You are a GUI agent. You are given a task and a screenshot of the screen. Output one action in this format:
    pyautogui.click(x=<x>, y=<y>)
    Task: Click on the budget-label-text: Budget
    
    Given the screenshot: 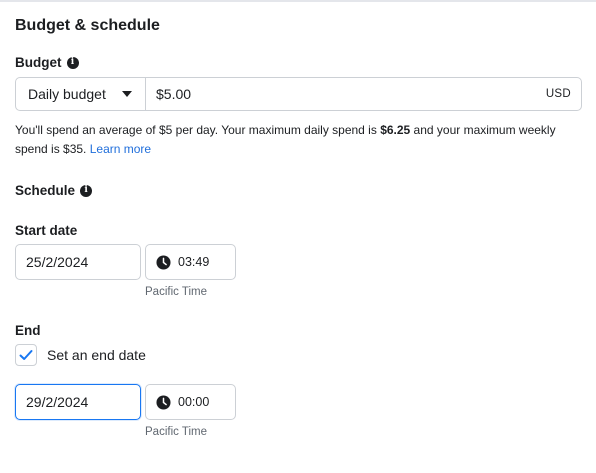 What is the action you would take?
    pyautogui.click(x=38, y=62)
    